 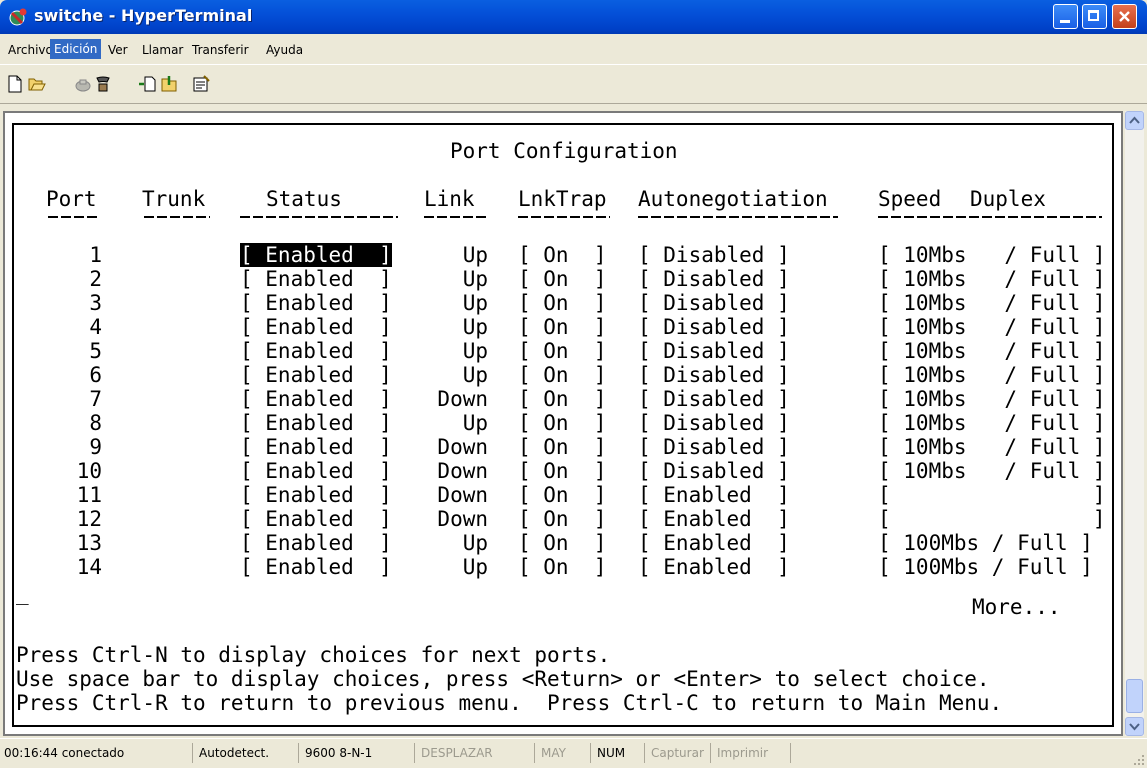 I want to click on scroll-down-button, so click(x=1134, y=726).